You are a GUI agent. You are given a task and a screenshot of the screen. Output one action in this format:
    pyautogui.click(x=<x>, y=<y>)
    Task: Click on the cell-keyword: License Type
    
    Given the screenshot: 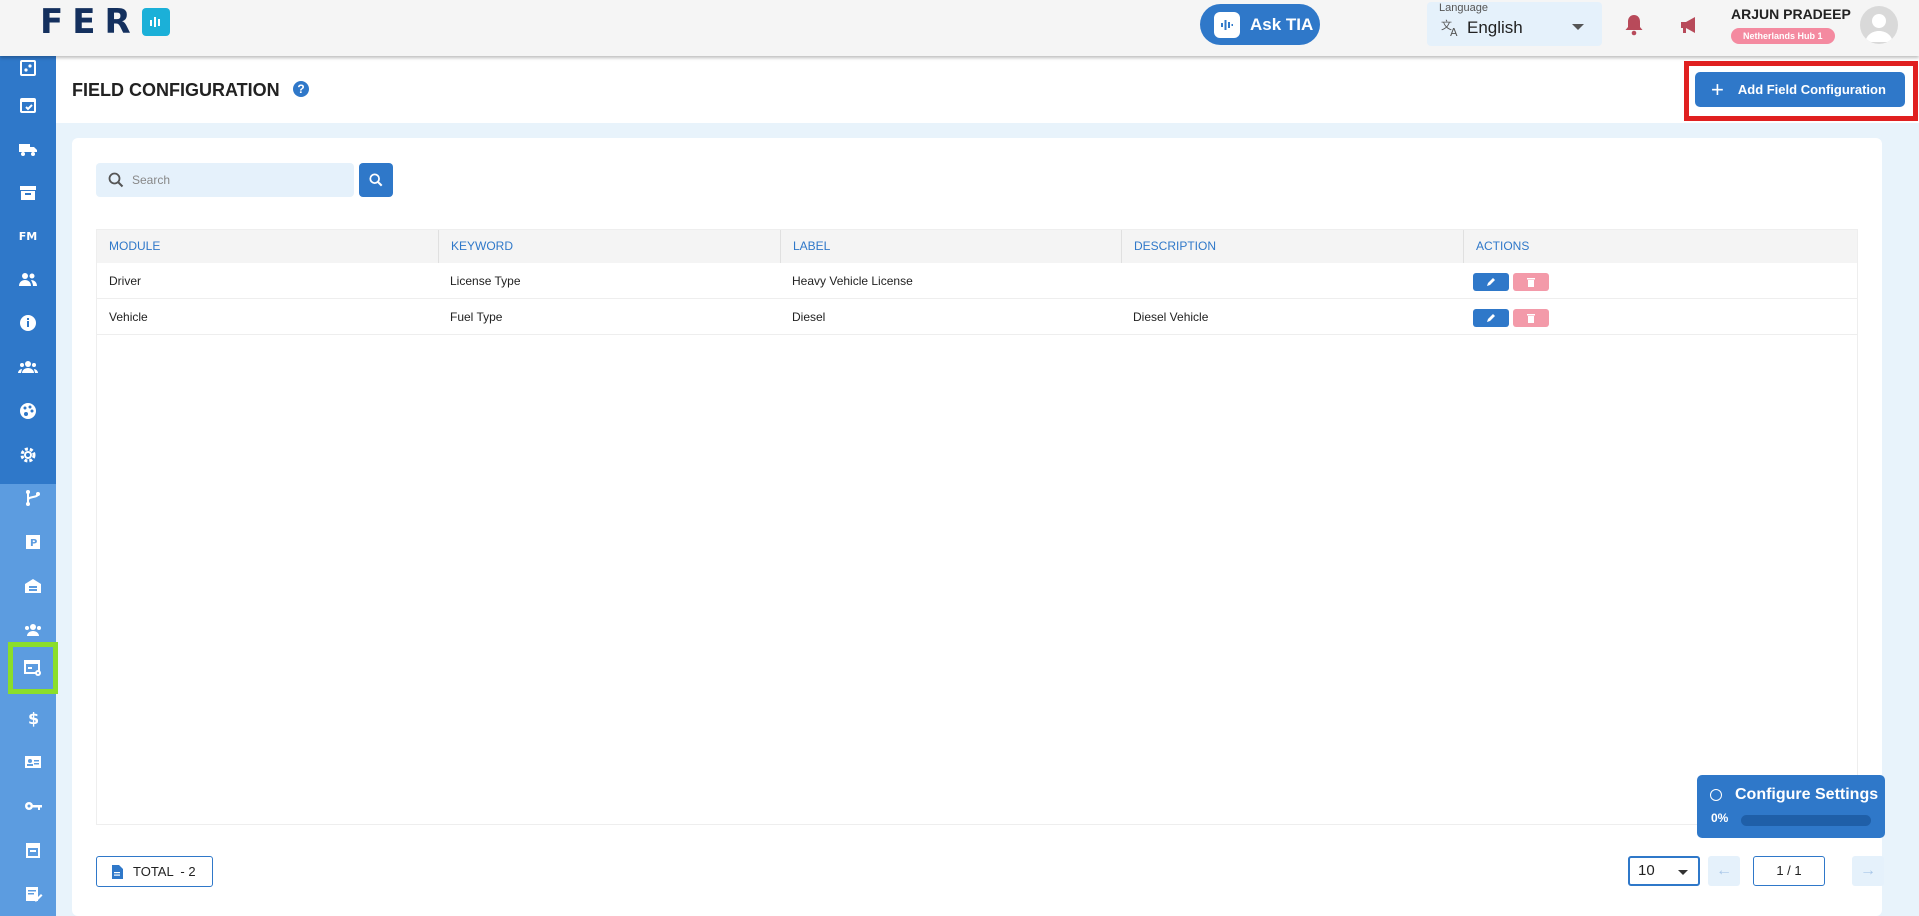 What is the action you would take?
    pyautogui.click(x=485, y=281)
    